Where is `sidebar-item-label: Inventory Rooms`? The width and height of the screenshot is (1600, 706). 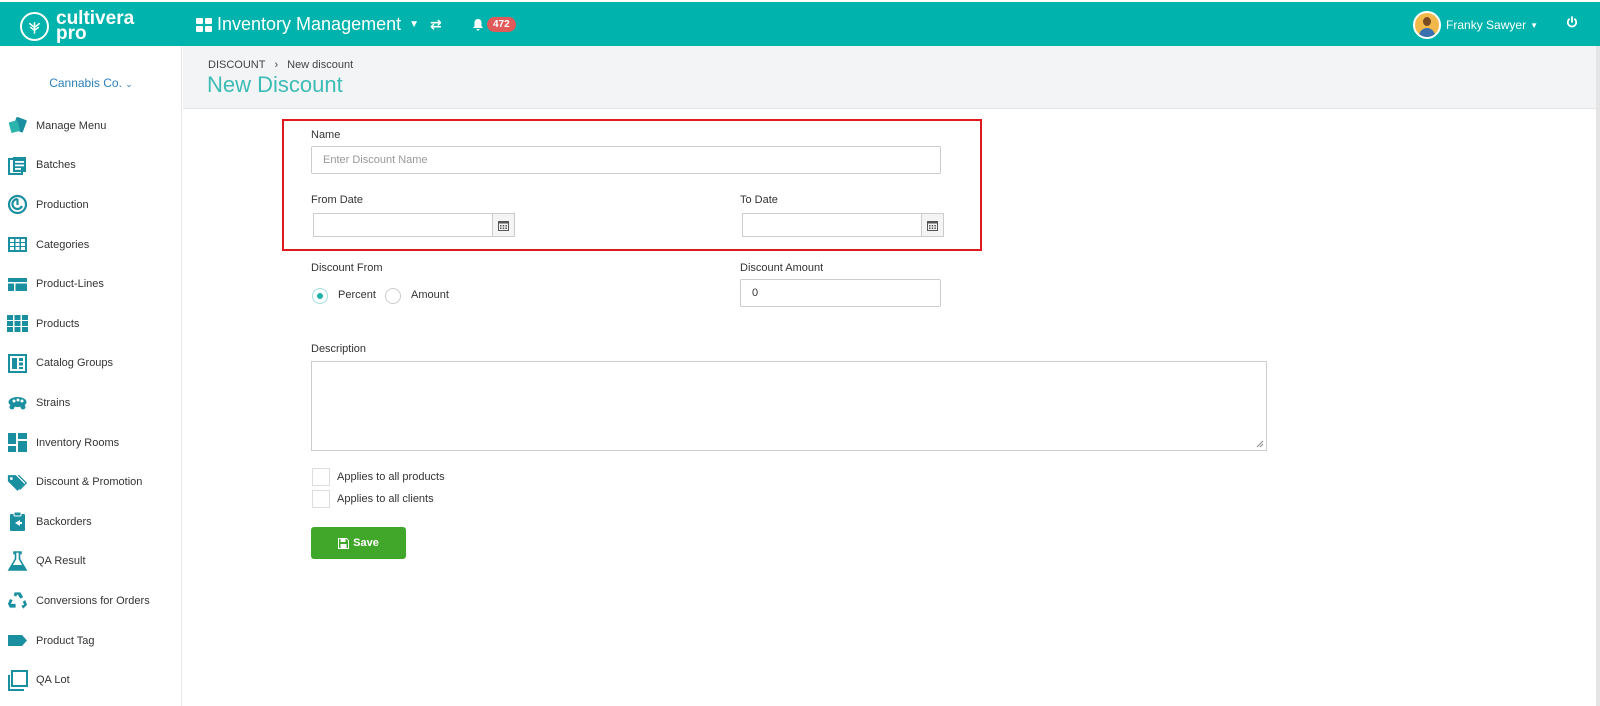
sidebar-item-label: Inventory Rooms is located at coordinates (78, 442).